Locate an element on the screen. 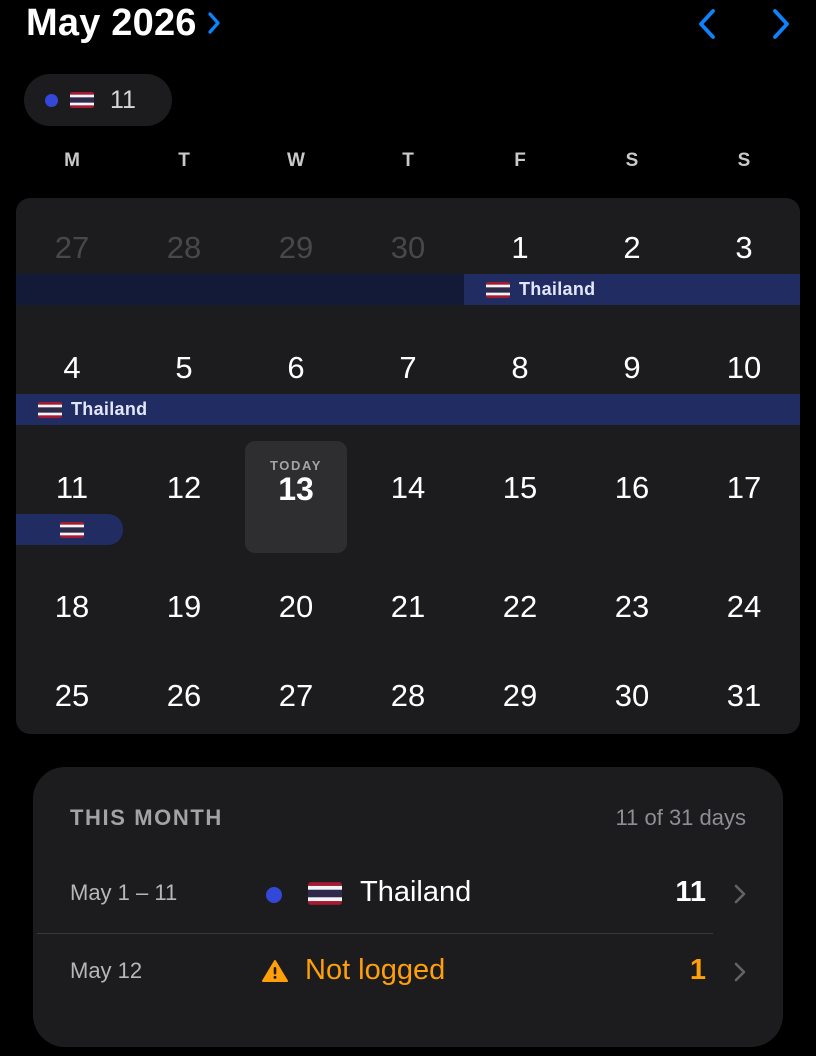 The image size is (816, 1056). summary-row-thailand: May 1 – 11 Thailand 11 is located at coordinates (408, 894).